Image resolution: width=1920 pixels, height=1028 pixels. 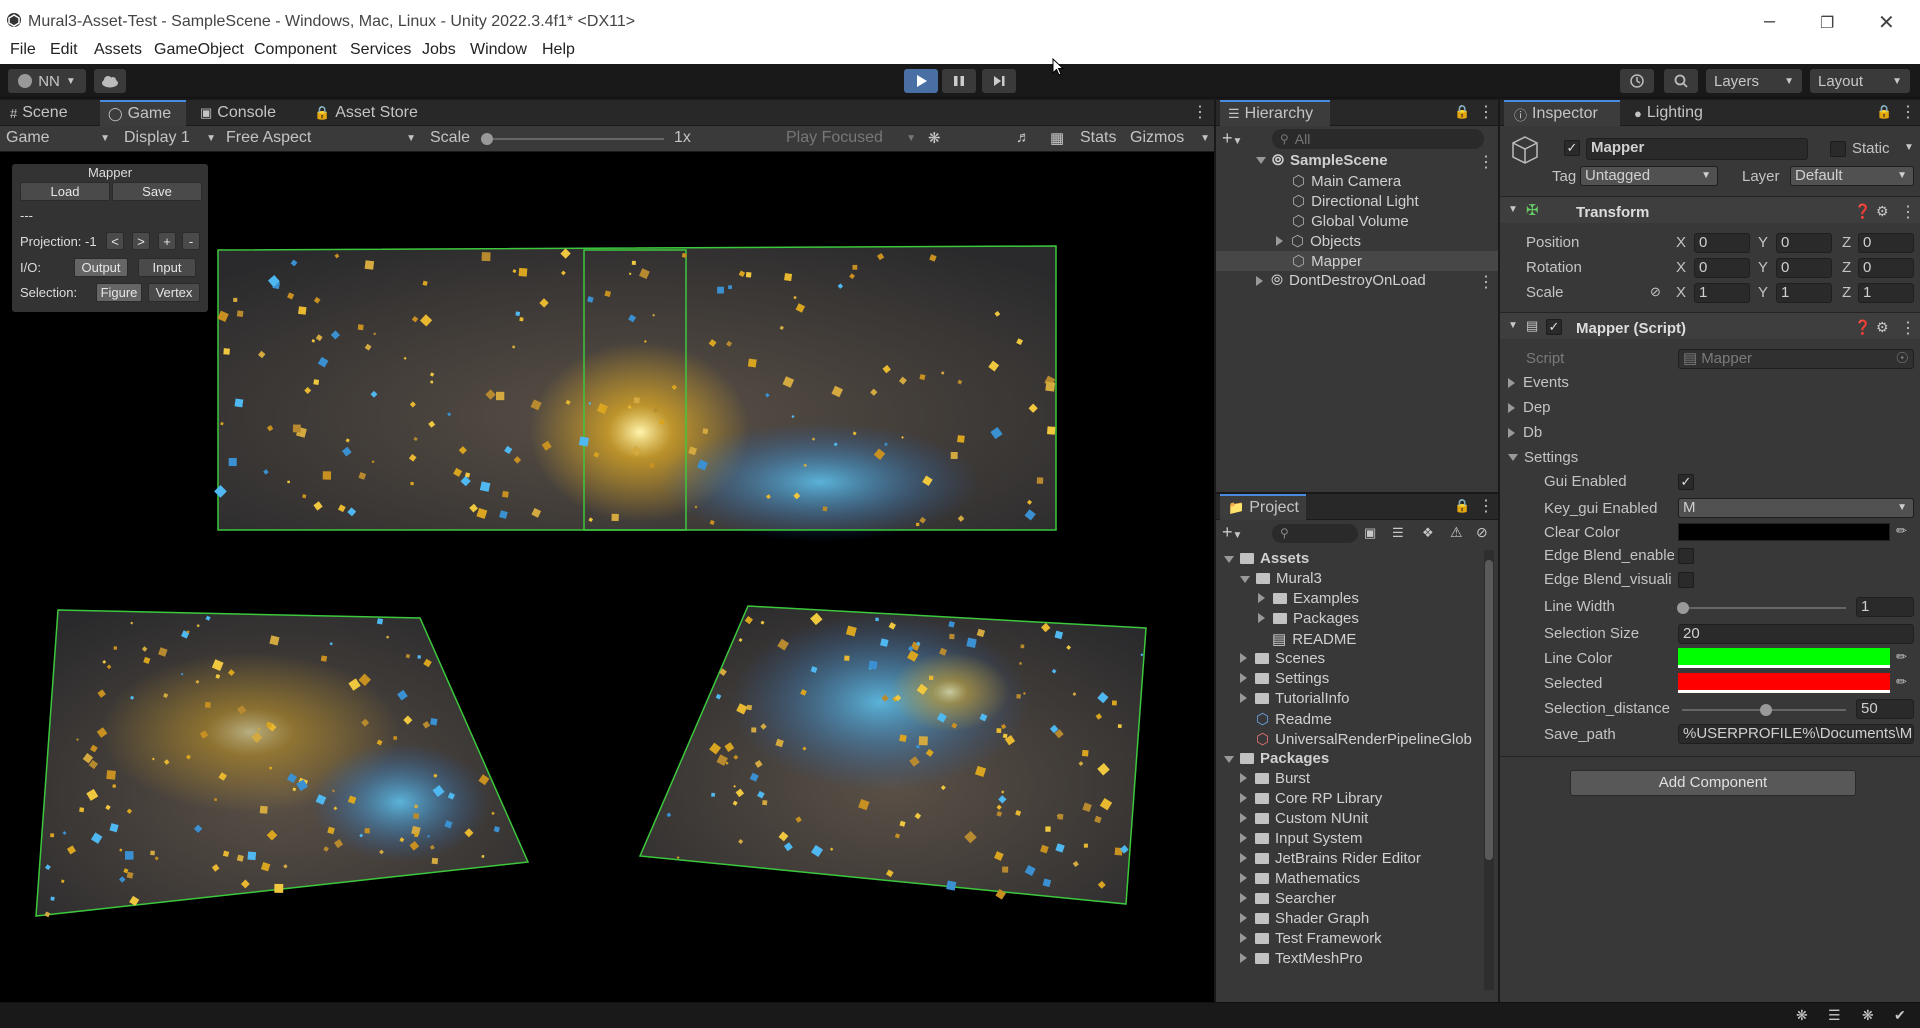 I want to click on rotation-y-field: 0, so click(x=1804, y=268).